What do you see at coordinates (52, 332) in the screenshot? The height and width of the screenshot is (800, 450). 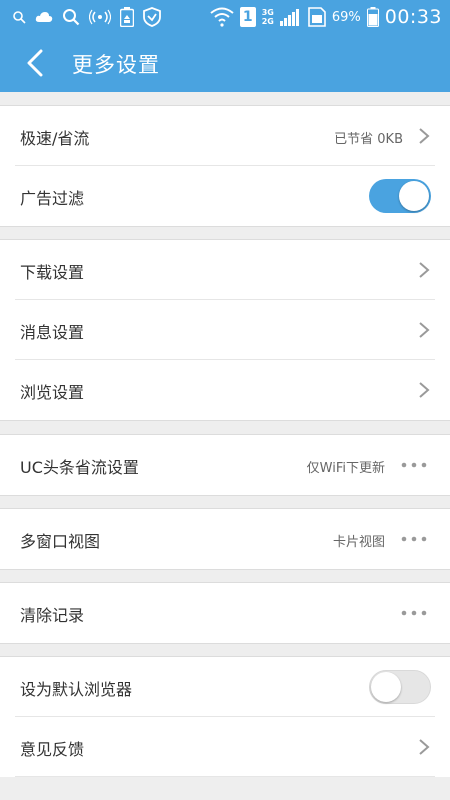 I see `message-settings-label: 消息设置` at bounding box center [52, 332].